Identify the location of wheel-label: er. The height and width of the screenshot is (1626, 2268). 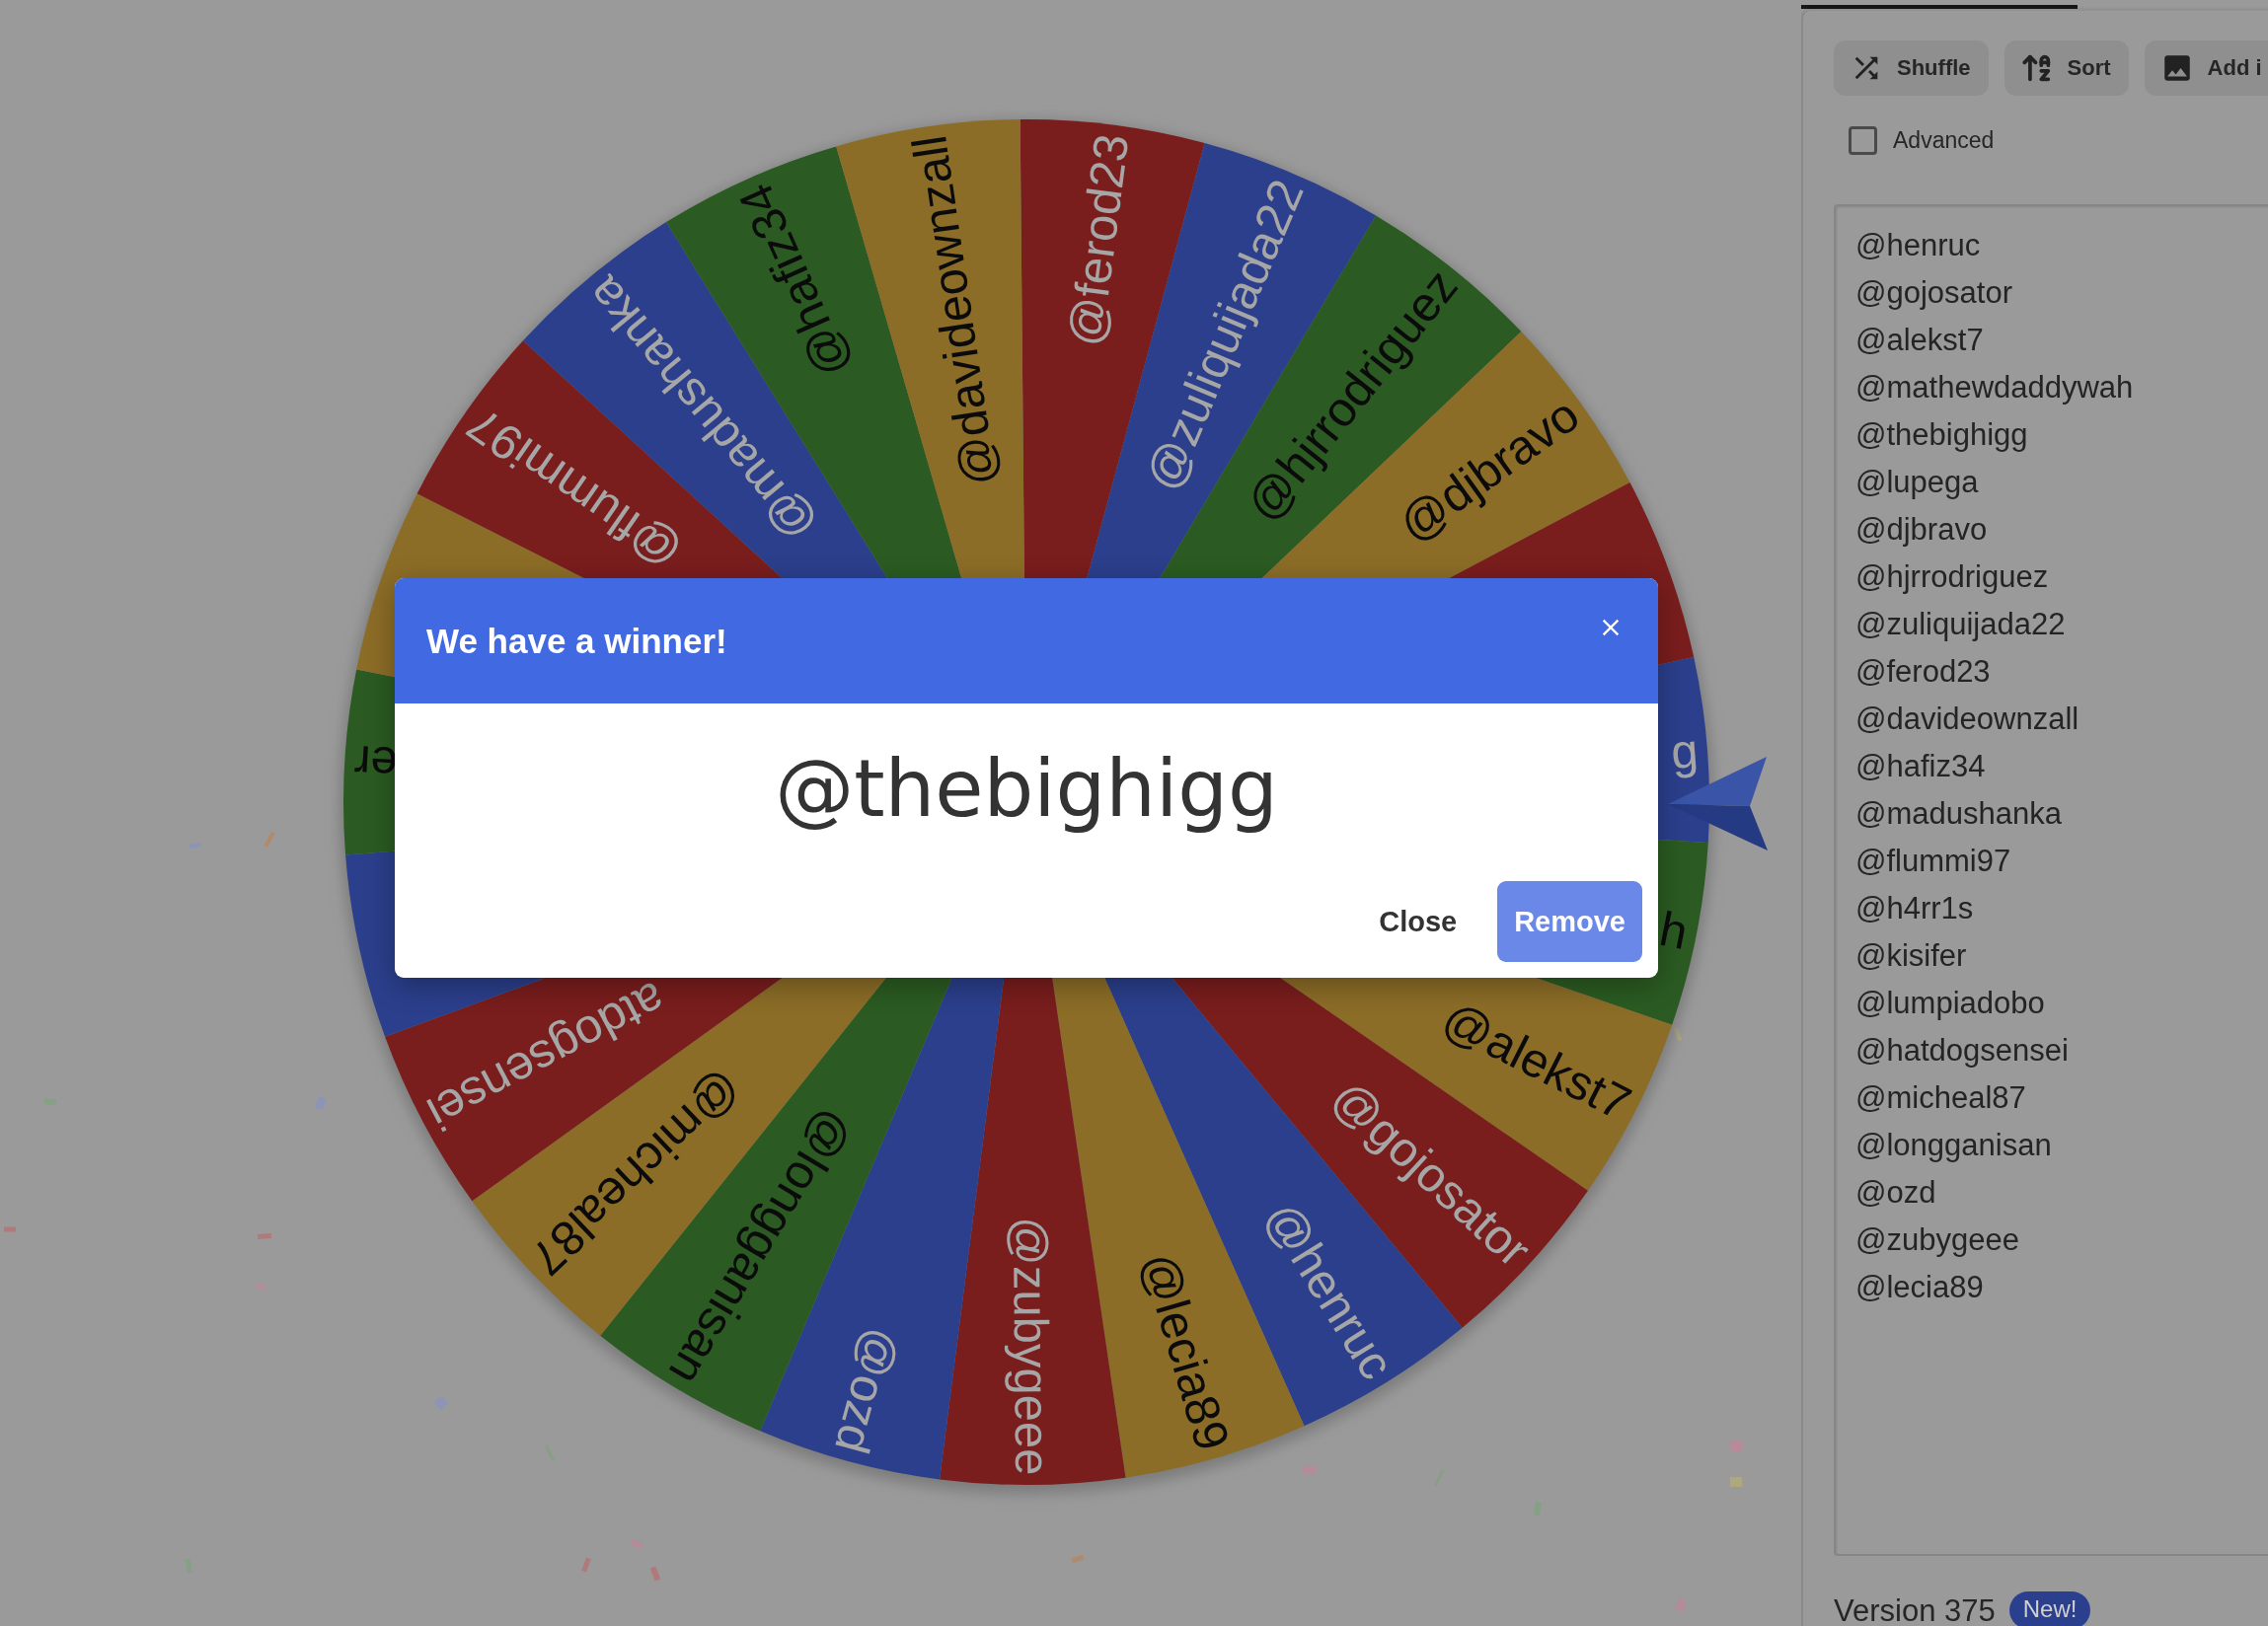
(376, 763).